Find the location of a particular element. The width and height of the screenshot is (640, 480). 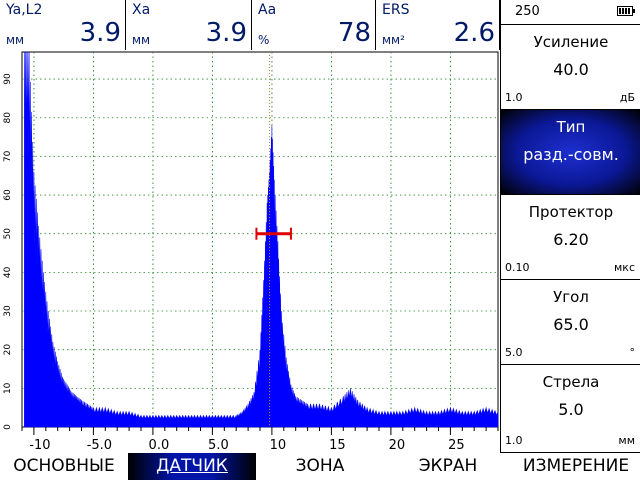

readout-ers: ERS мм² 2.6 is located at coordinates (438, 25).